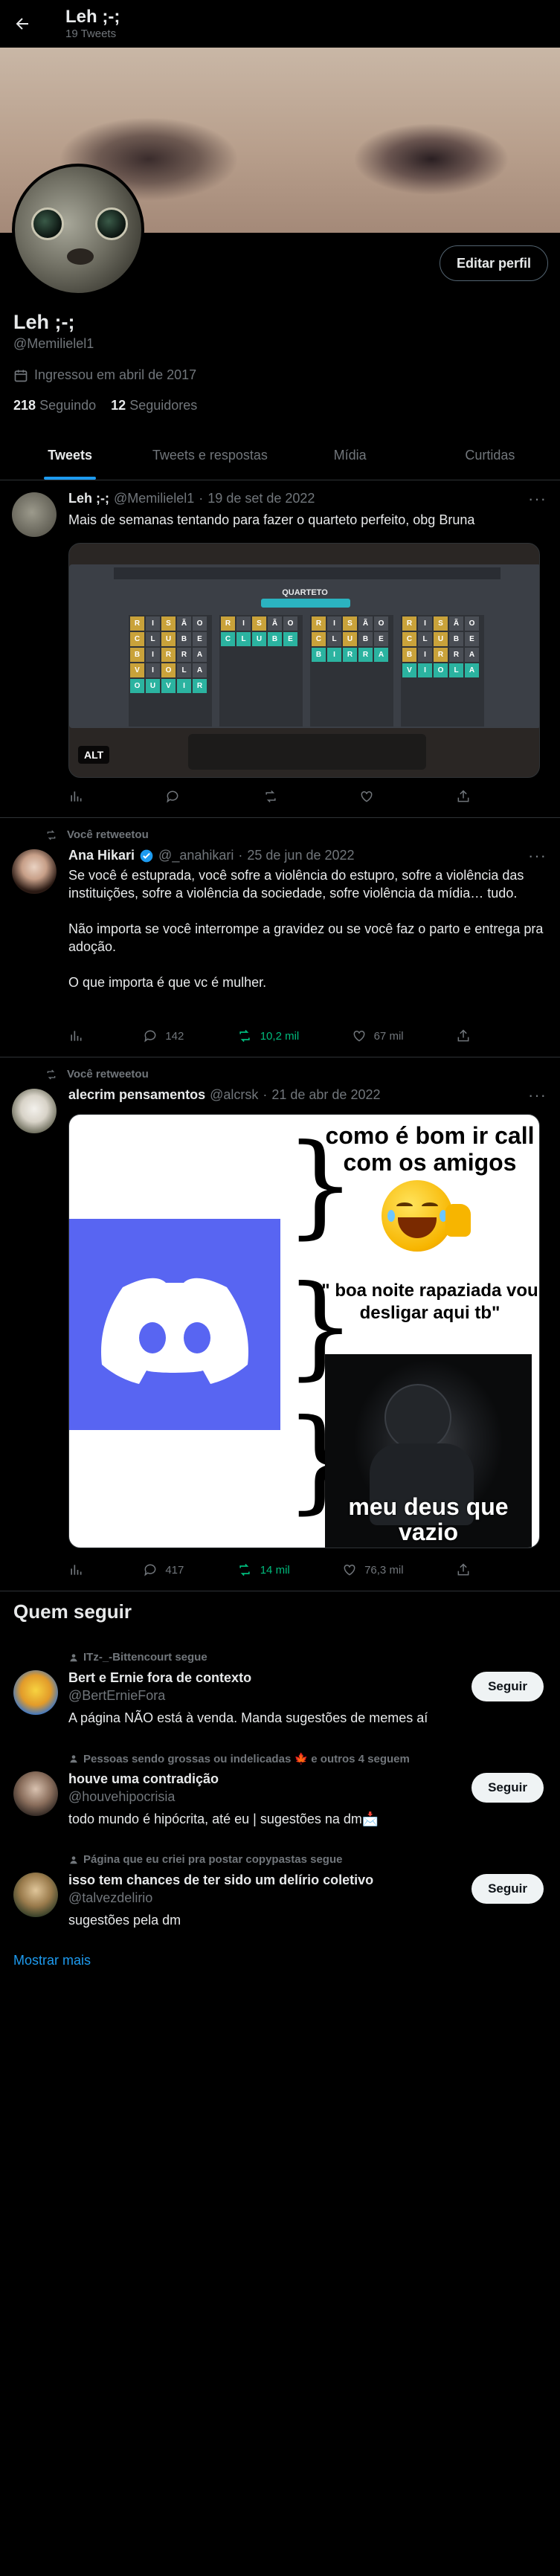 The height and width of the screenshot is (2576, 560). What do you see at coordinates (160, 1678) in the screenshot?
I see `suggestion-name: Bert e Ernie fora de contexto` at bounding box center [160, 1678].